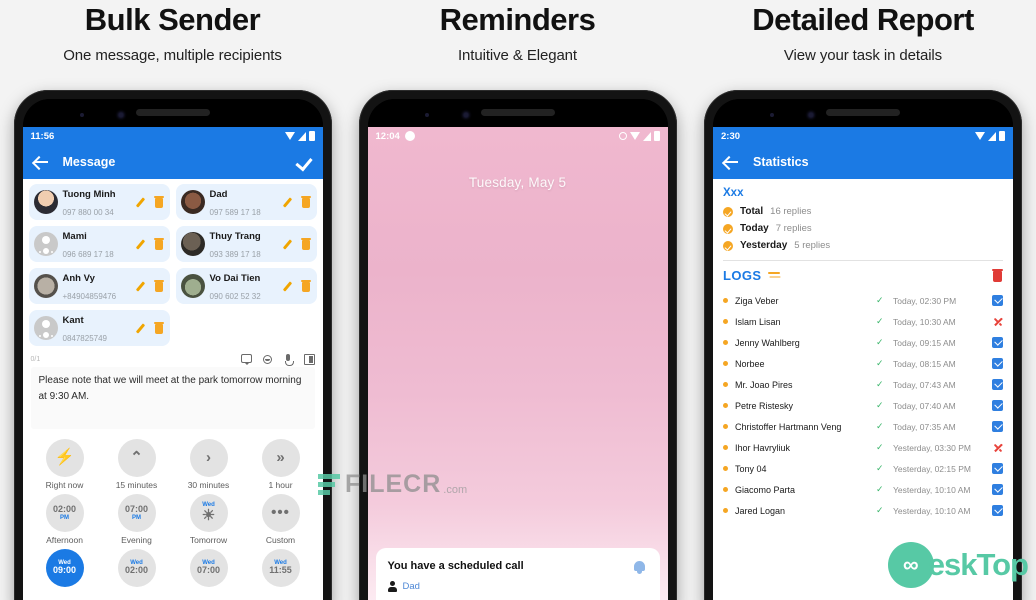 The height and width of the screenshot is (600, 1036). I want to click on quick-action-30-minutes: › 30 minutes, so click(209, 464).